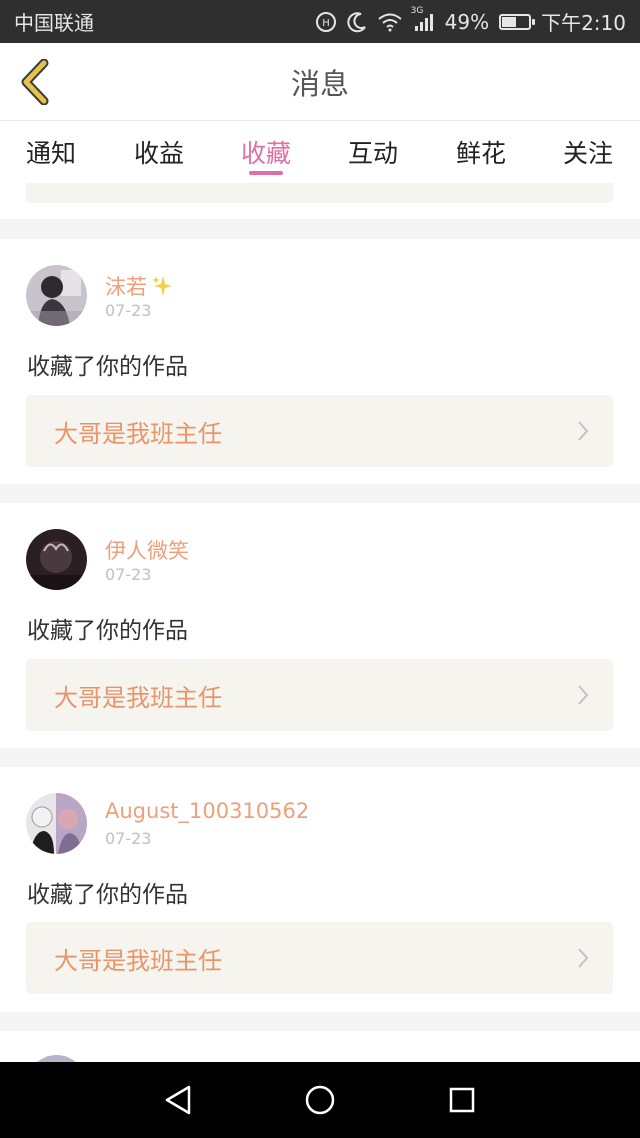  I want to click on svg-text: H, so click(326, 23).